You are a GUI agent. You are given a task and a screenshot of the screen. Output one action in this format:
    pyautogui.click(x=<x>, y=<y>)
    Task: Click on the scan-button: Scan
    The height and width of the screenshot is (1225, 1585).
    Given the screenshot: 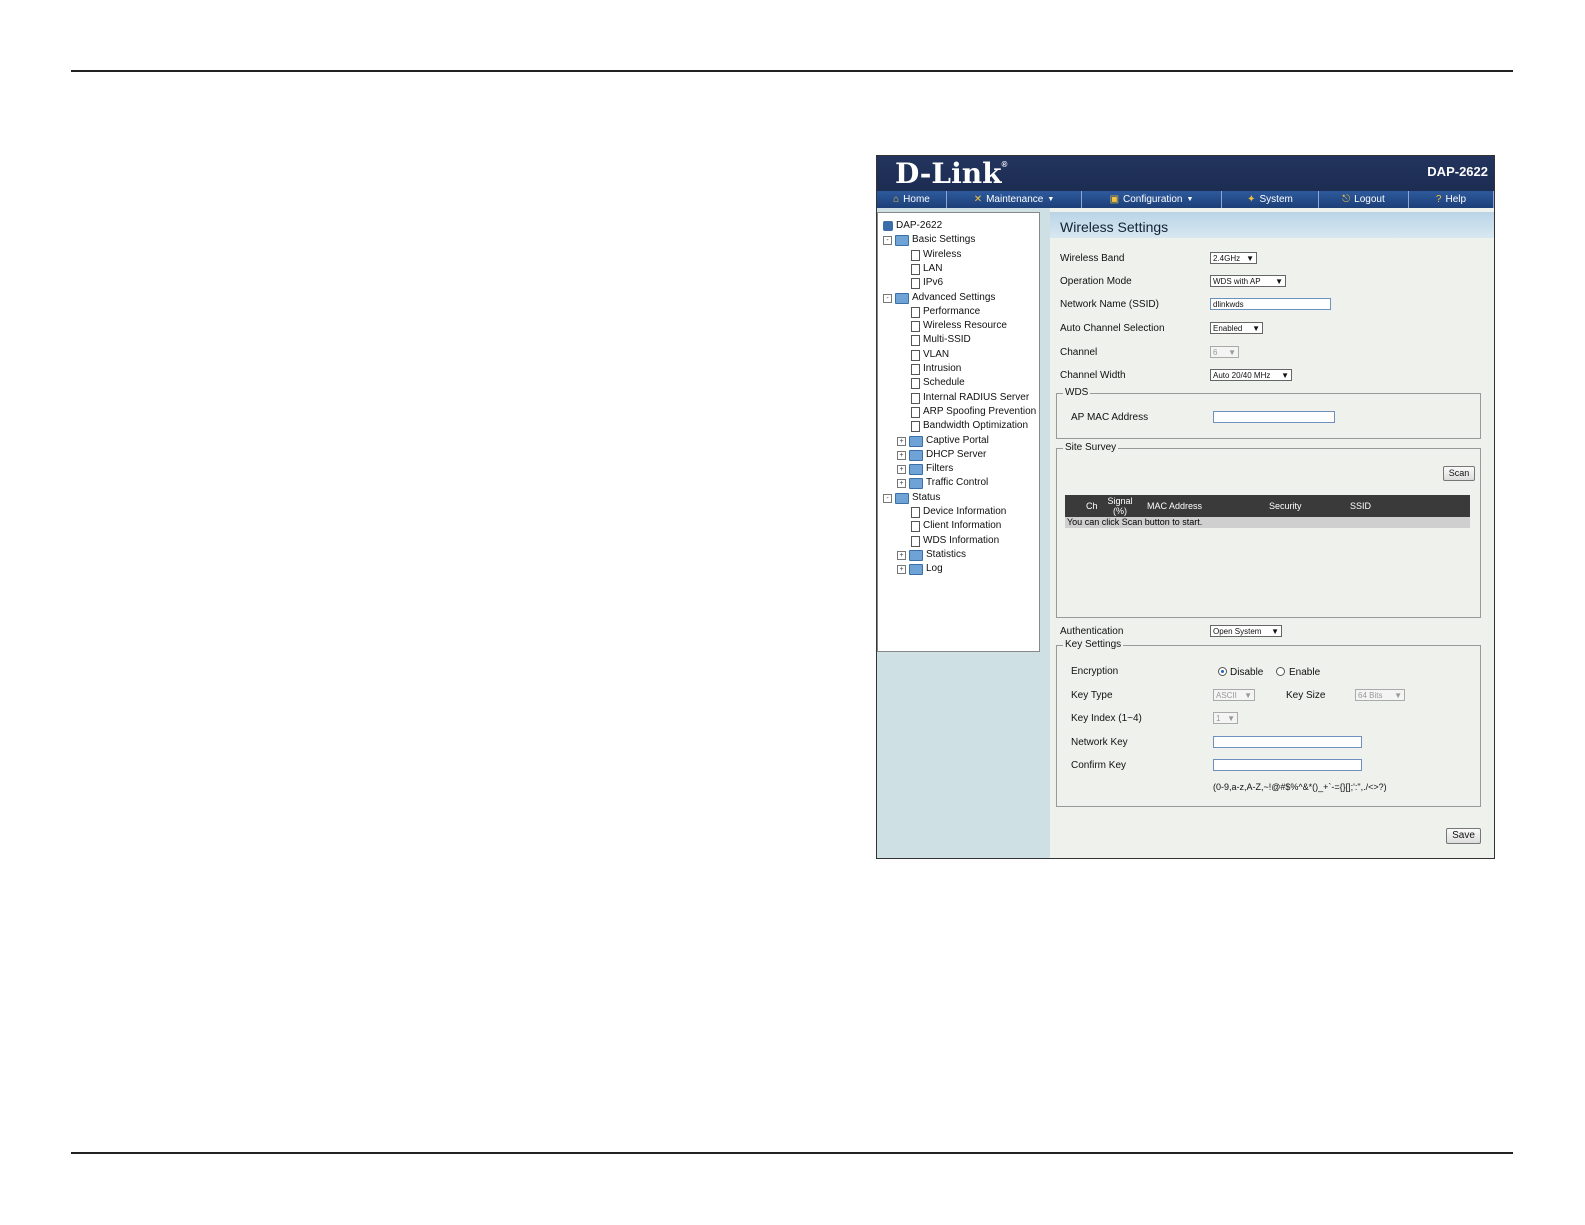 What is the action you would take?
    pyautogui.click(x=1459, y=473)
    